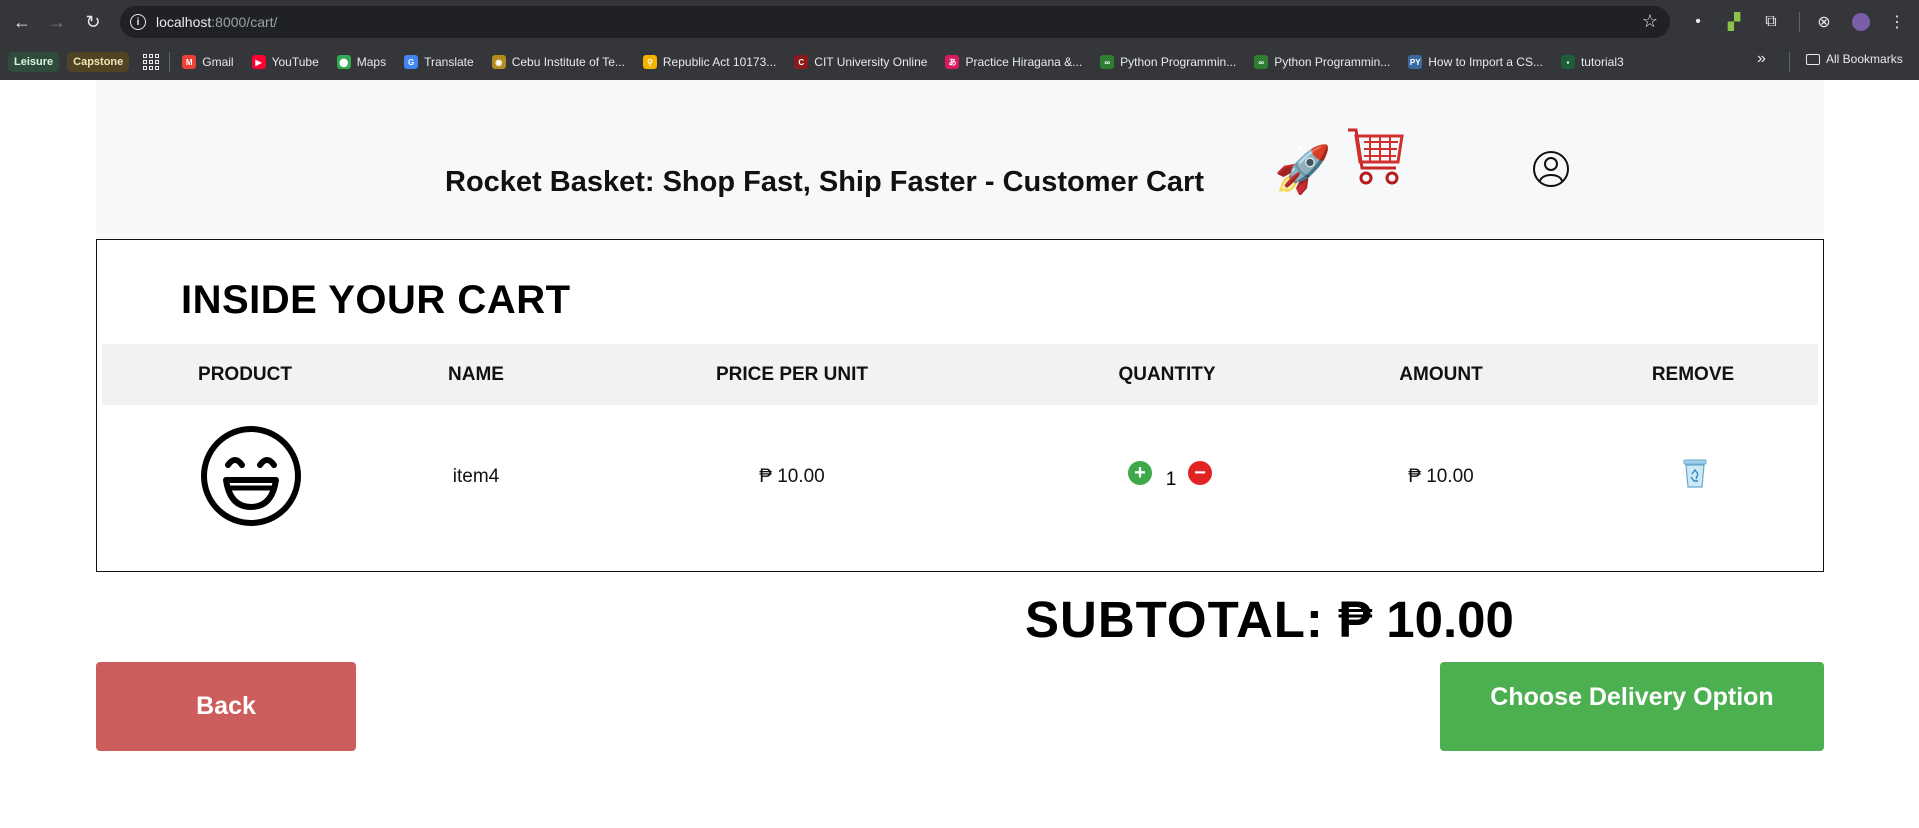 This screenshot has width=1919, height=828. What do you see at coordinates (1864, 59) in the screenshot?
I see `all-bookmarks-label: All Bookmarks` at bounding box center [1864, 59].